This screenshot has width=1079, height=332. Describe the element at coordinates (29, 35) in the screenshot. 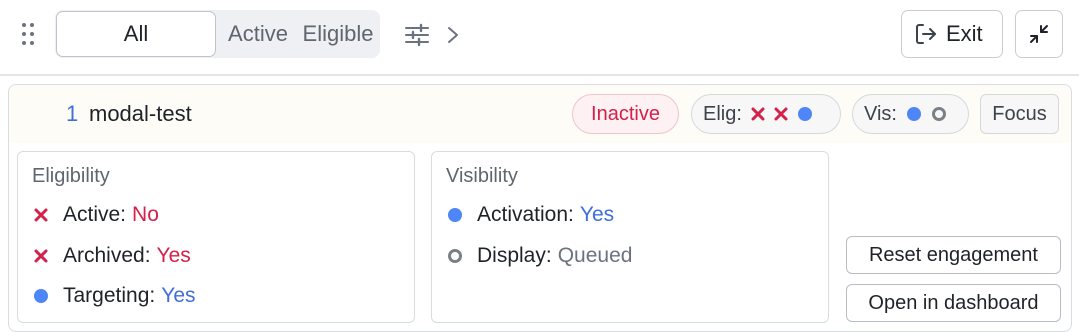

I see `drag-handle-icon` at that location.